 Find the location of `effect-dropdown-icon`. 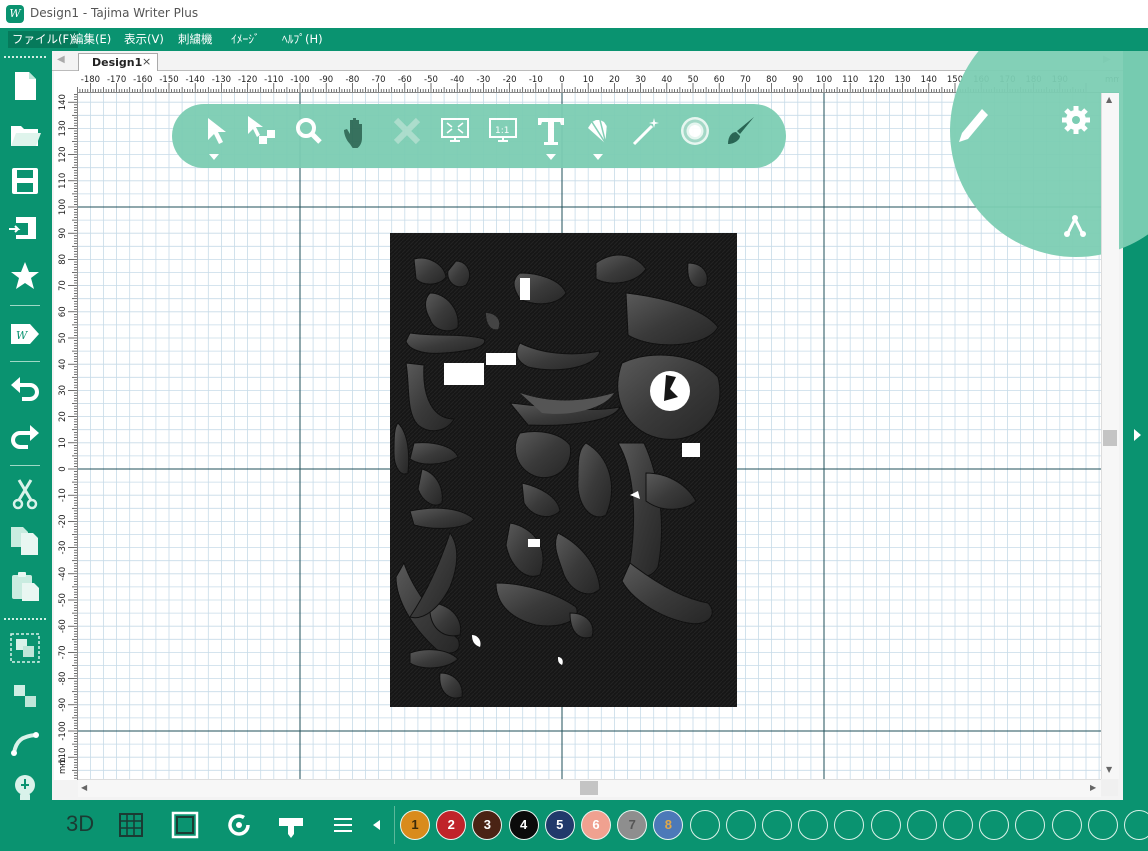

effect-dropdown-icon is located at coordinates (598, 157).